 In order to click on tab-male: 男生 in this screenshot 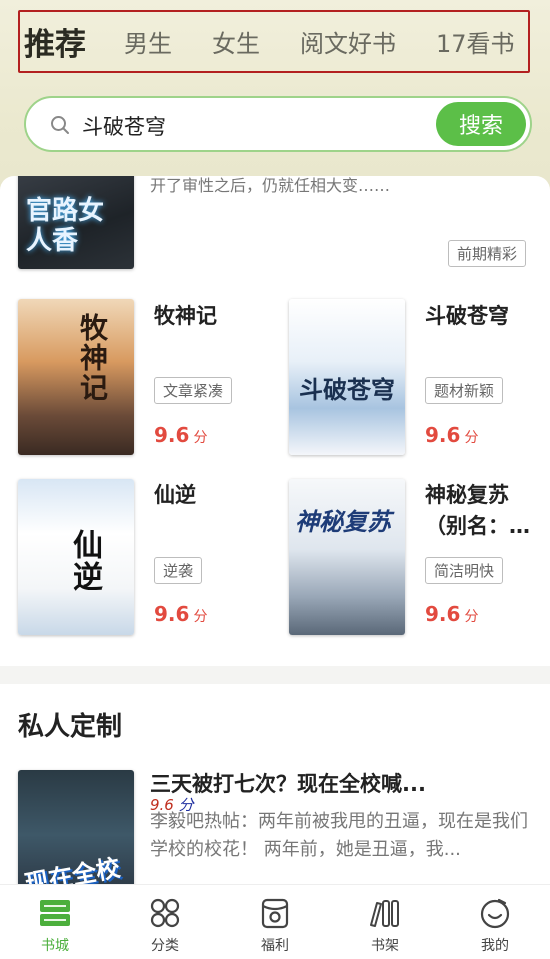, I will do `click(148, 41)`.